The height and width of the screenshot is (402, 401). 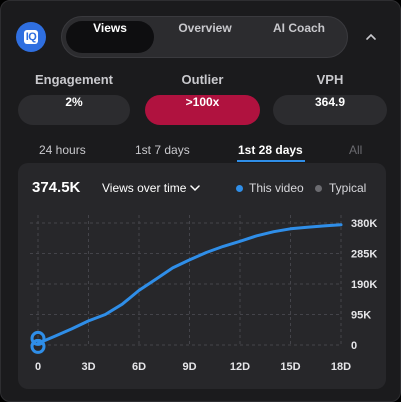 What do you see at coordinates (240, 367) in the screenshot?
I see `x-tick-label: 12D` at bounding box center [240, 367].